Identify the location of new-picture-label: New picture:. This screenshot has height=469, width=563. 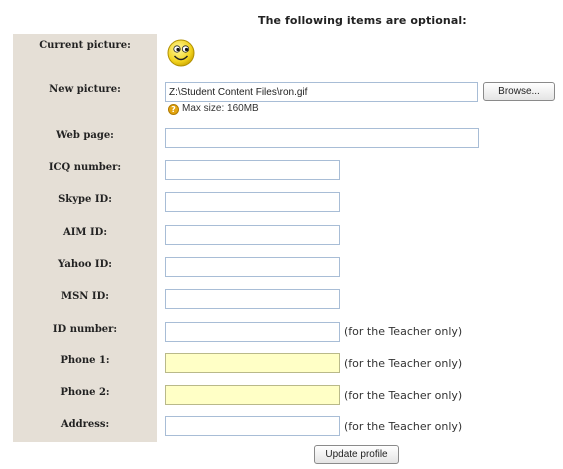
(85, 89).